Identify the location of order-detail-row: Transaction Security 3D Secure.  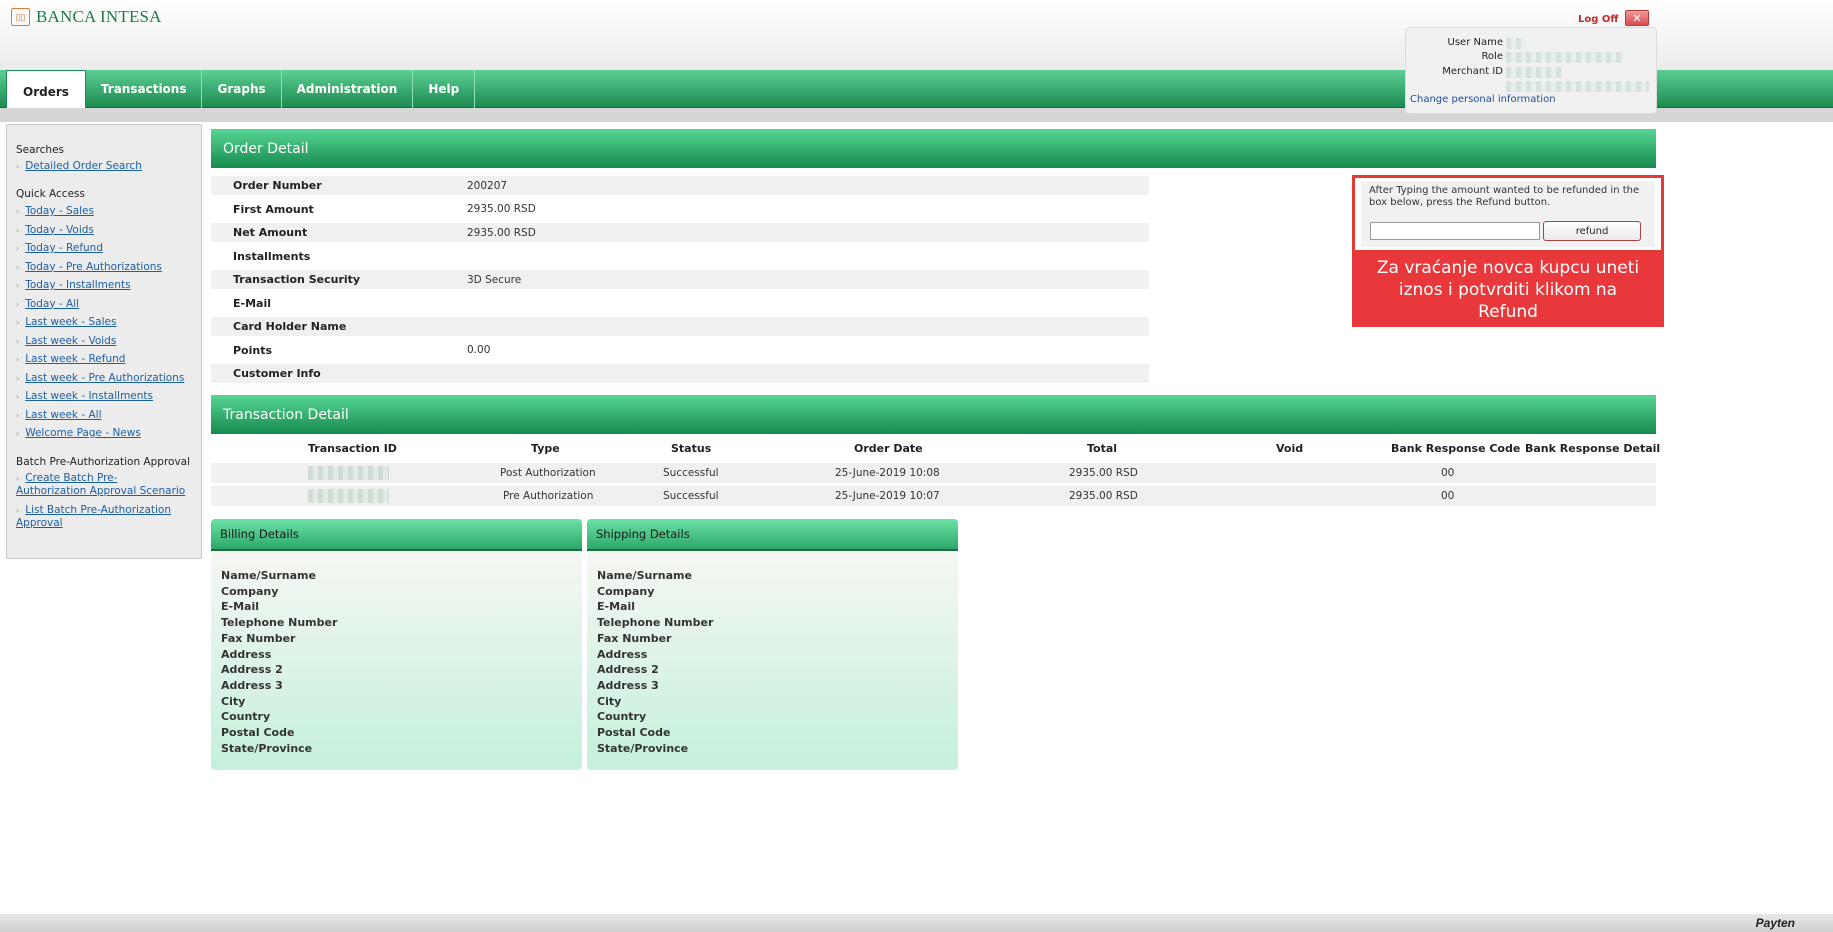
(680, 279).